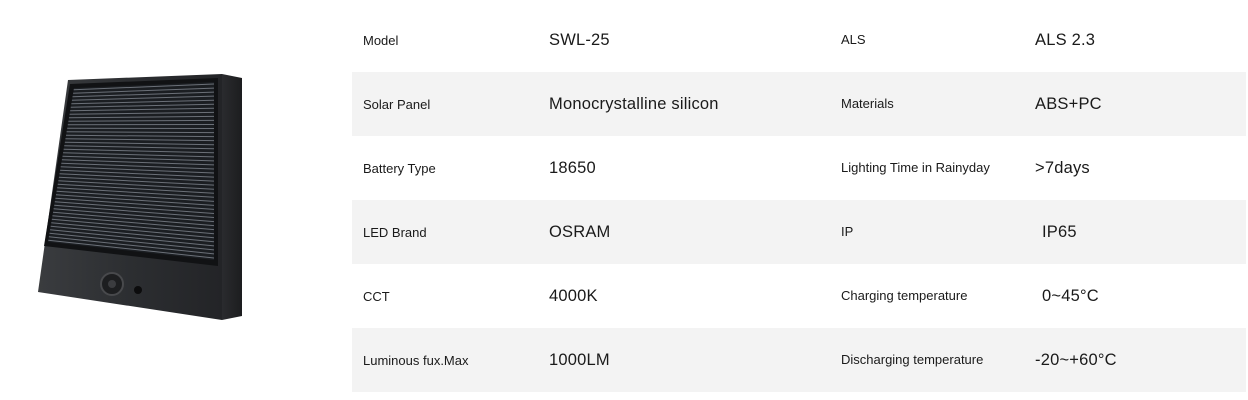 The height and width of the screenshot is (400, 1248). What do you see at coordinates (799, 296) in the screenshot?
I see `spec-row: CCT 4000K Charging temperature 0~45°C` at bounding box center [799, 296].